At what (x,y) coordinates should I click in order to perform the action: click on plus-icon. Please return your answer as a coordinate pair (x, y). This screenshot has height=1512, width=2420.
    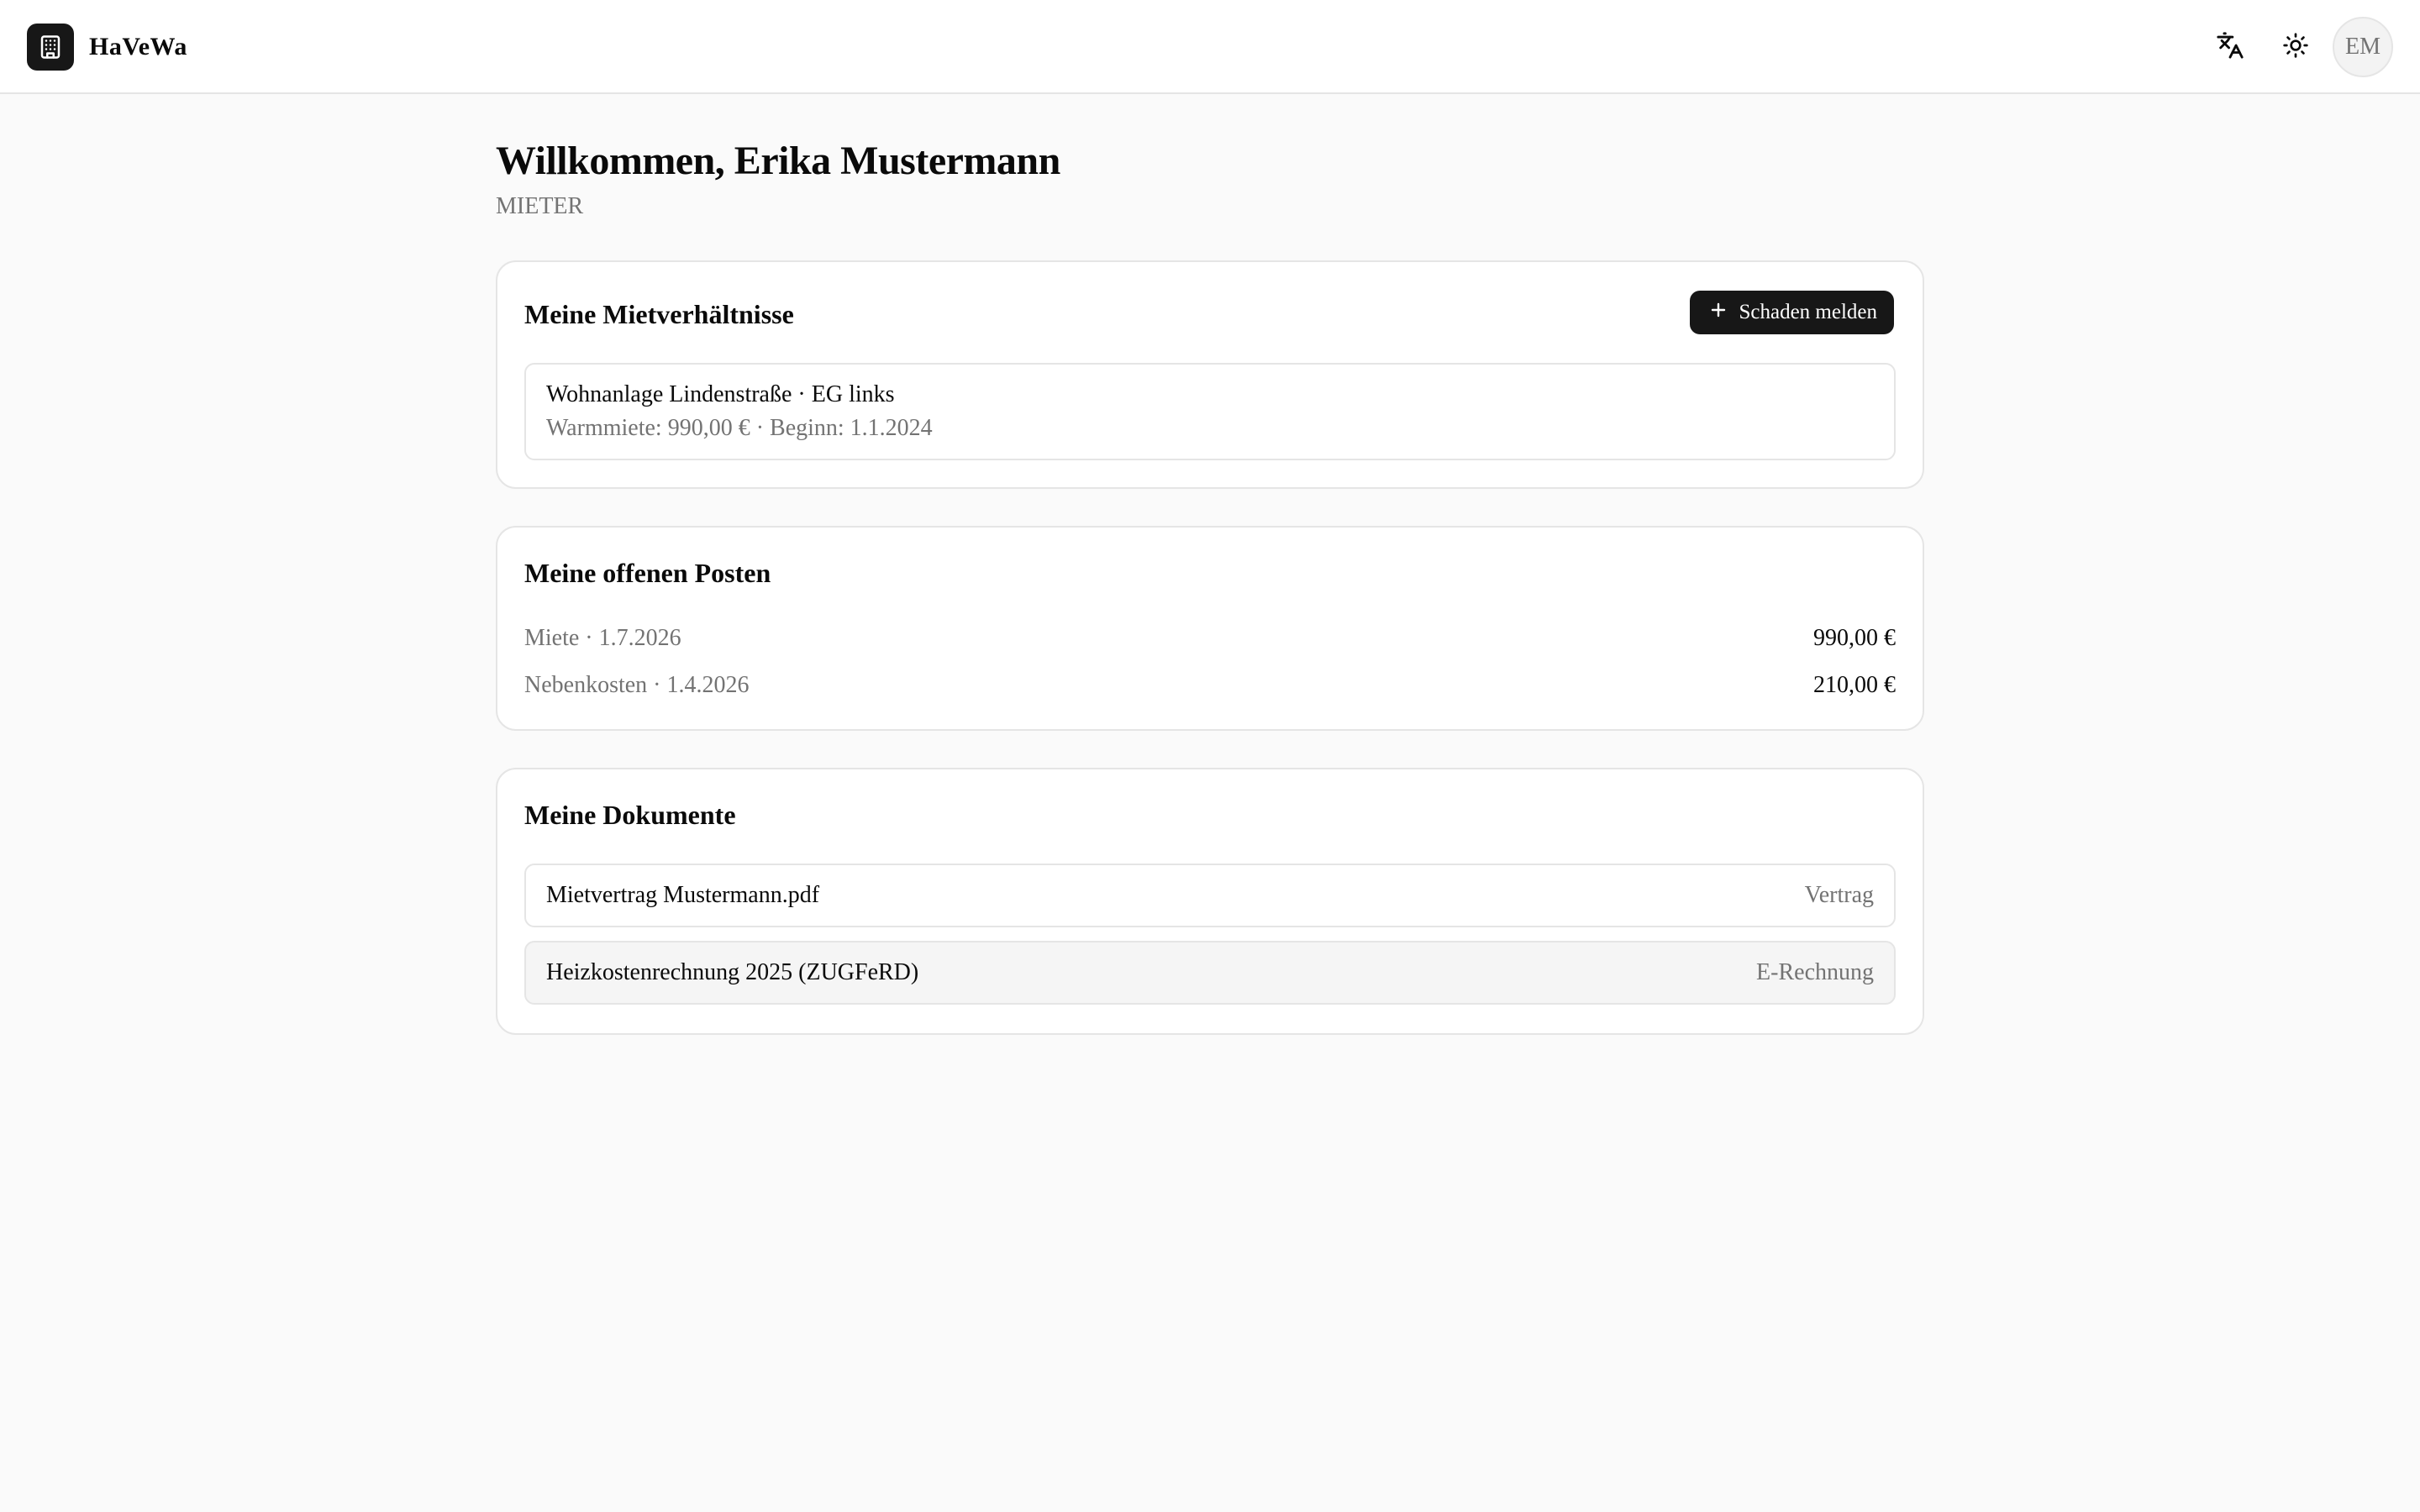
    Looking at the image, I should click on (1718, 313).